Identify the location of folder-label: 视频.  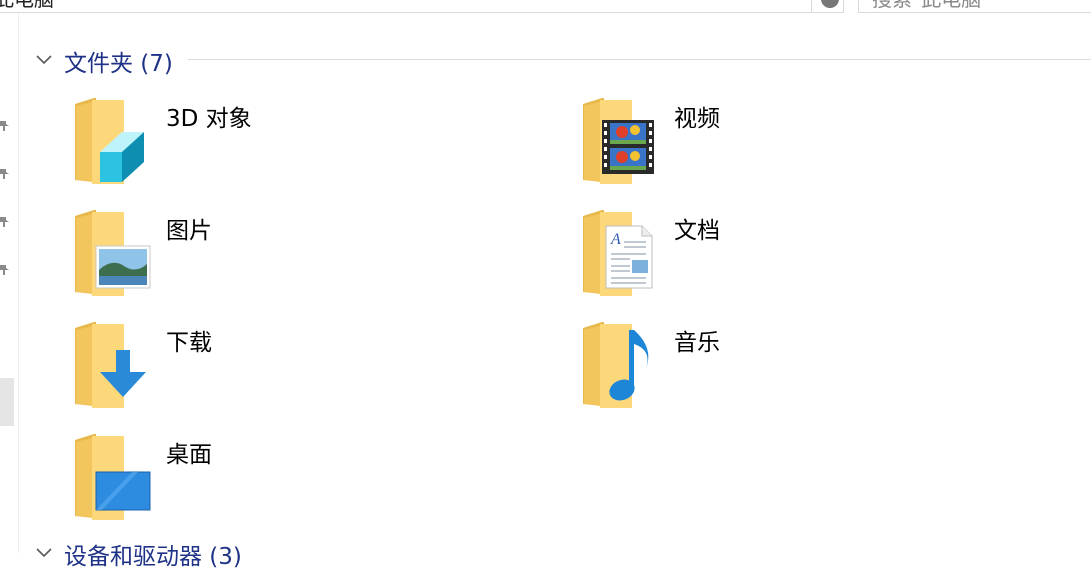
(697, 119).